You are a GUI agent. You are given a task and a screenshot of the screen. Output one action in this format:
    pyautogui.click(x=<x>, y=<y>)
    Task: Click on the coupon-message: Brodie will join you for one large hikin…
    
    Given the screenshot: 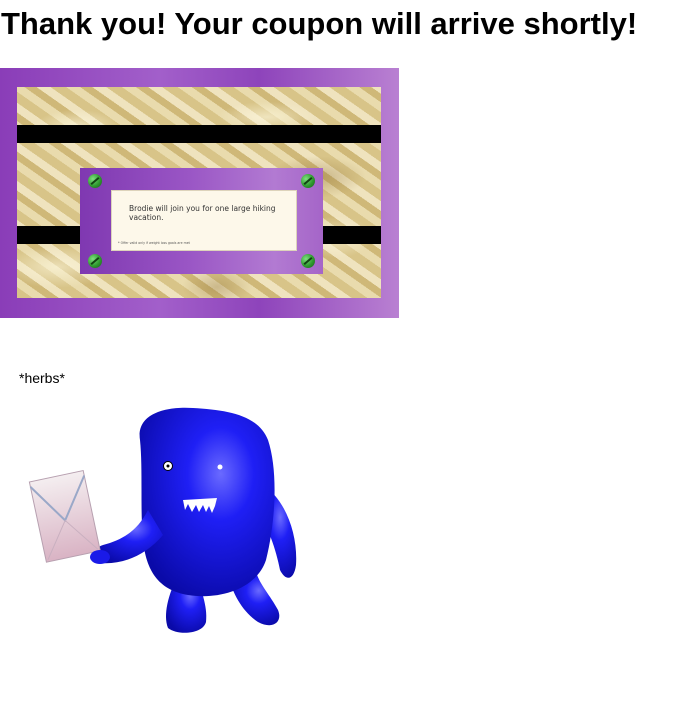 What is the action you would take?
    pyautogui.click(x=202, y=213)
    